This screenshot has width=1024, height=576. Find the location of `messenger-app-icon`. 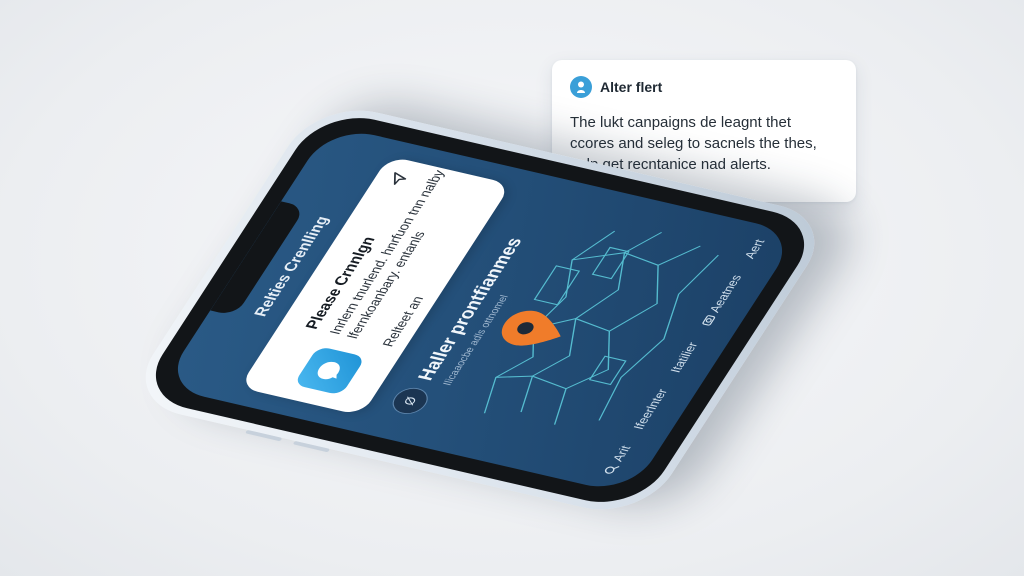

messenger-app-icon is located at coordinates (330, 370).